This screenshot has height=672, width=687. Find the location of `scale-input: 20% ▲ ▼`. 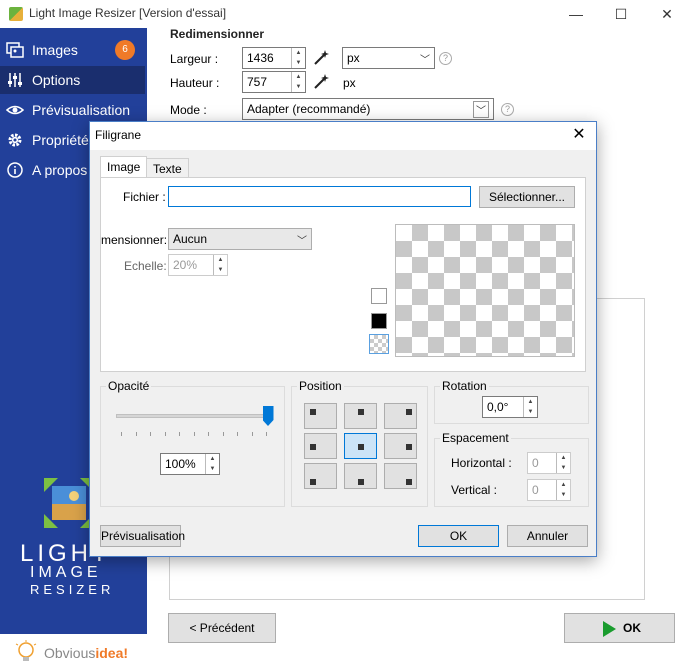

scale-input: 20% ▲ ▼ is located at coordinates (198, 265).